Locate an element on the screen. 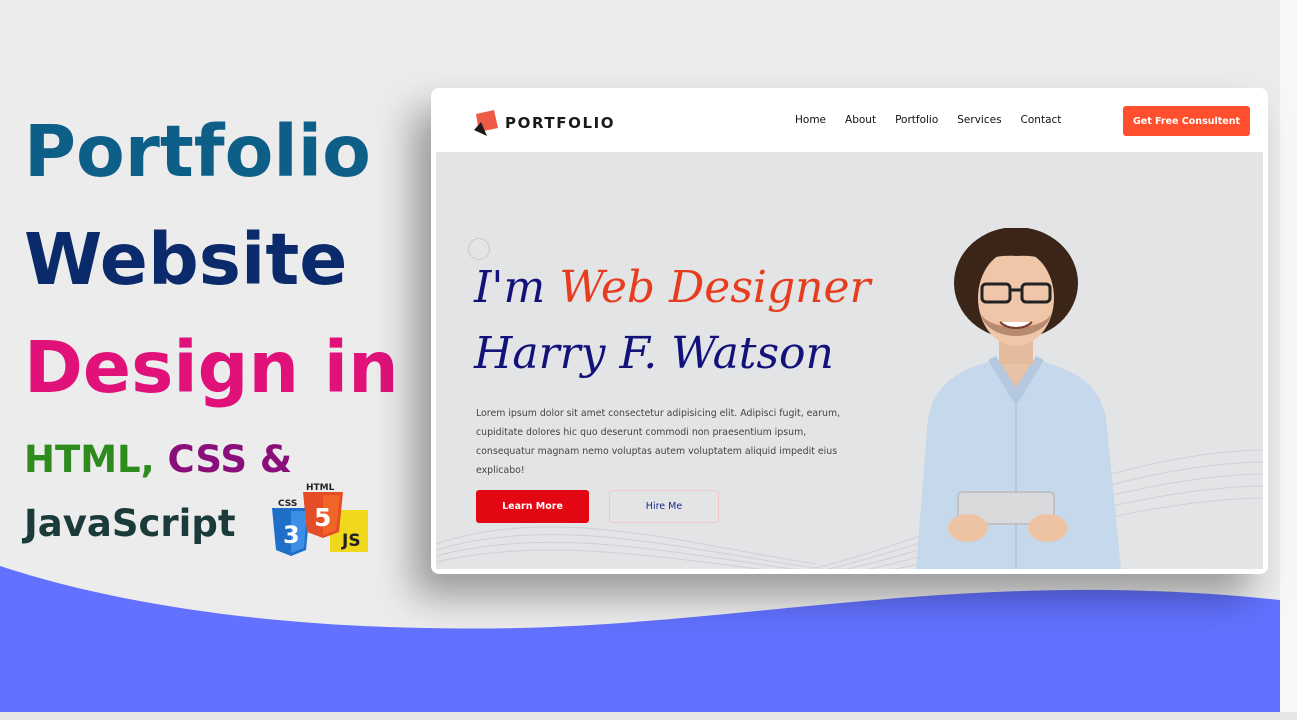 Image resolution: width=1297 pixels, height=720 pixels. site-brand: PORTFOLIO is located at coordinates (544, 123).